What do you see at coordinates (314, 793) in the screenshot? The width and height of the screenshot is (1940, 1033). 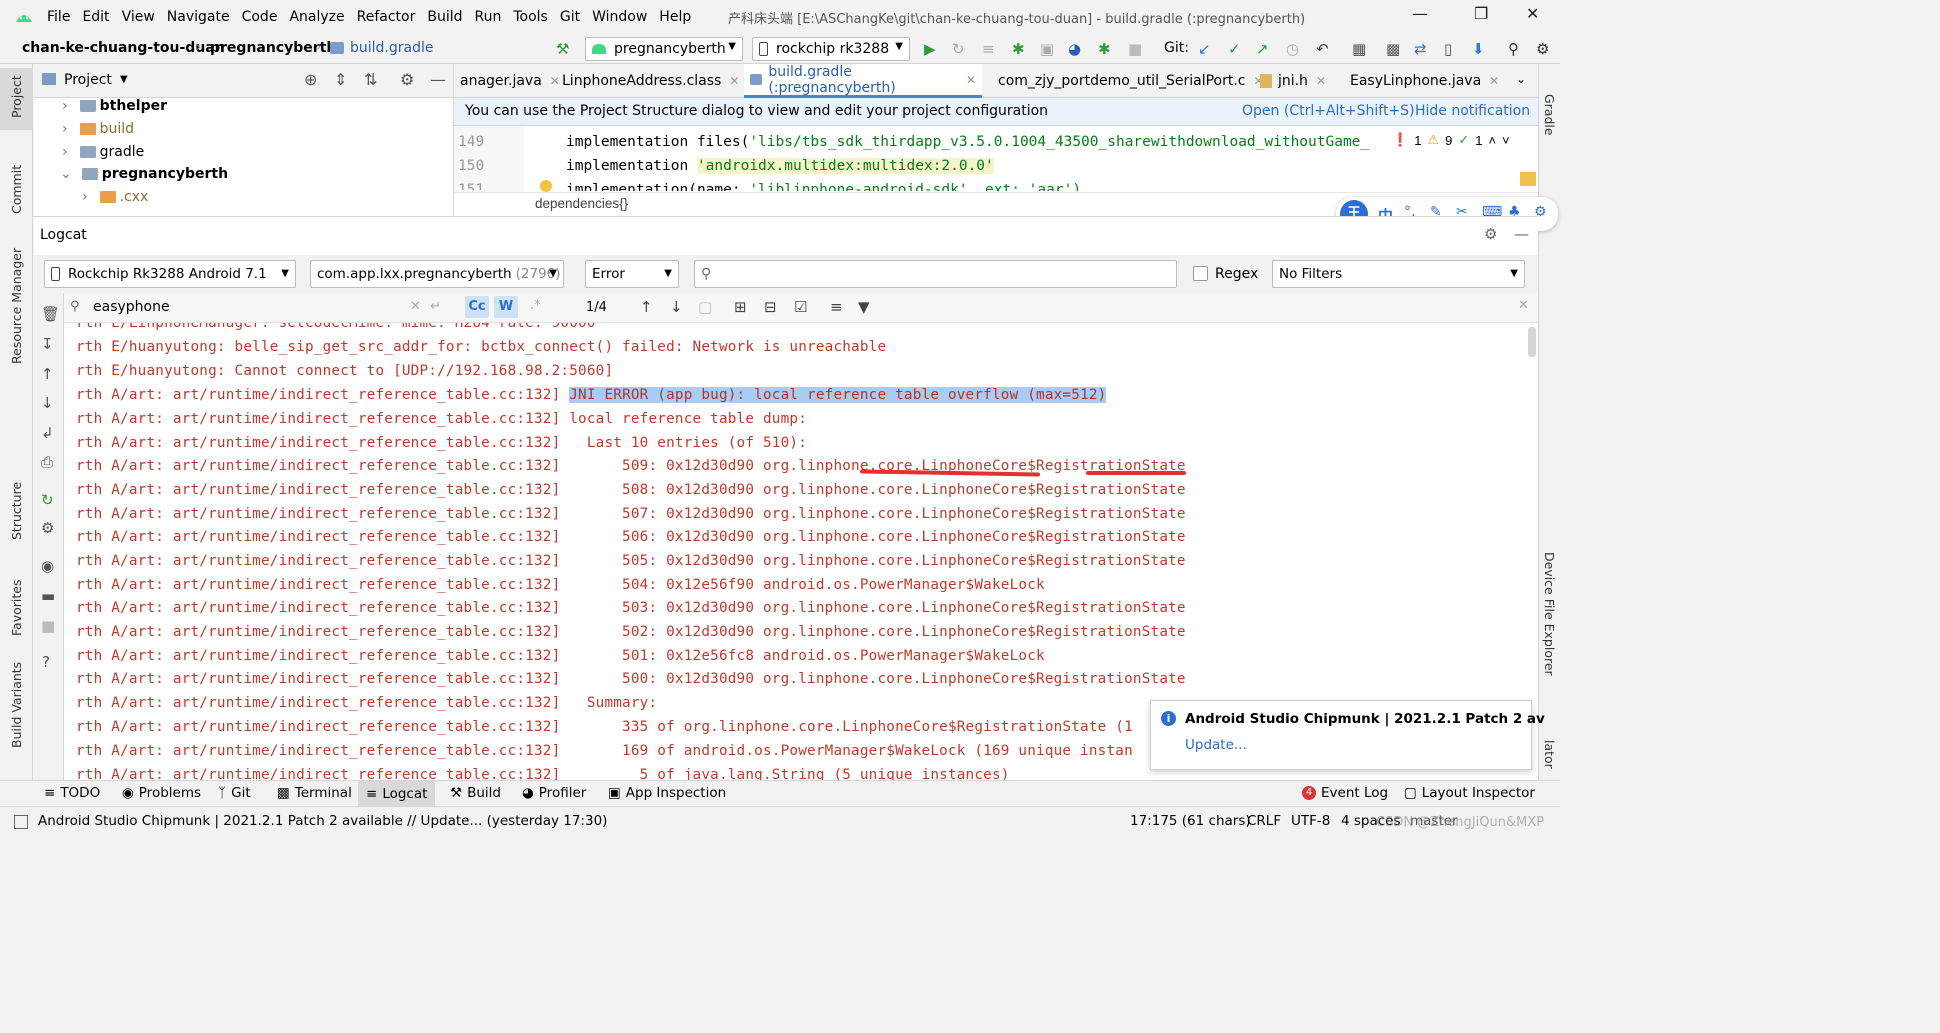 I see `tool-terminal: ▩ Terminal` at bounding box center [314, 793].